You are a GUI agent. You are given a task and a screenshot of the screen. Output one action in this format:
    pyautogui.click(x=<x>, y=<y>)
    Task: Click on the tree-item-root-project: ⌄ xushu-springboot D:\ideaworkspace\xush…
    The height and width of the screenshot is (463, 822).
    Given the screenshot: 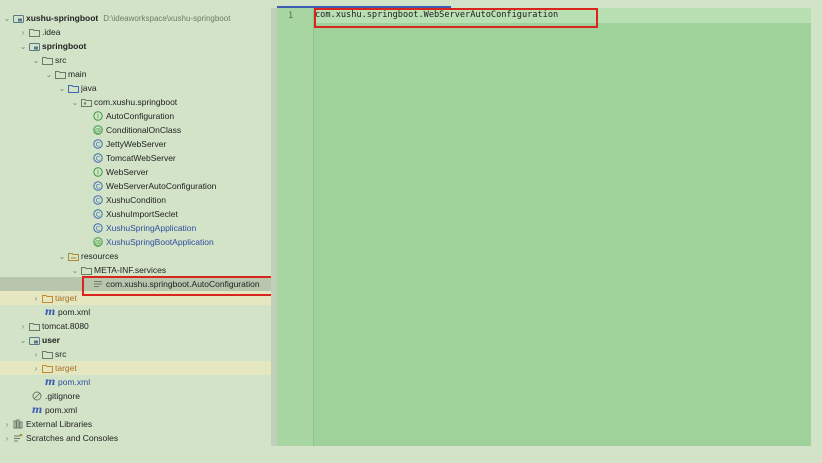 What is the action you would take?
    pyautogui.click(x=137, y=18)
    